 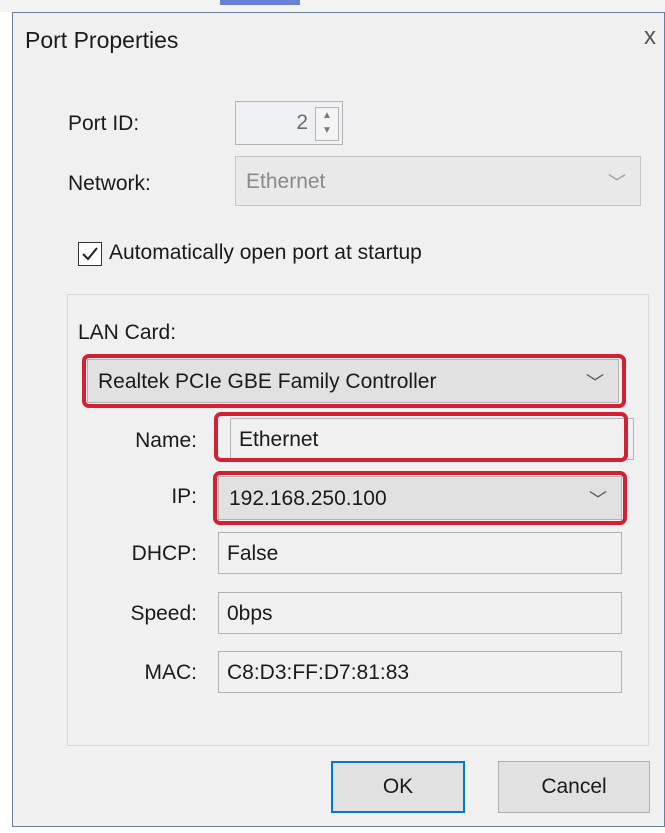 What do you see at coordinates (327, 131) in the screenshot?
I see `spinner-down-icon: ▼` at bounding box center [327, 131].